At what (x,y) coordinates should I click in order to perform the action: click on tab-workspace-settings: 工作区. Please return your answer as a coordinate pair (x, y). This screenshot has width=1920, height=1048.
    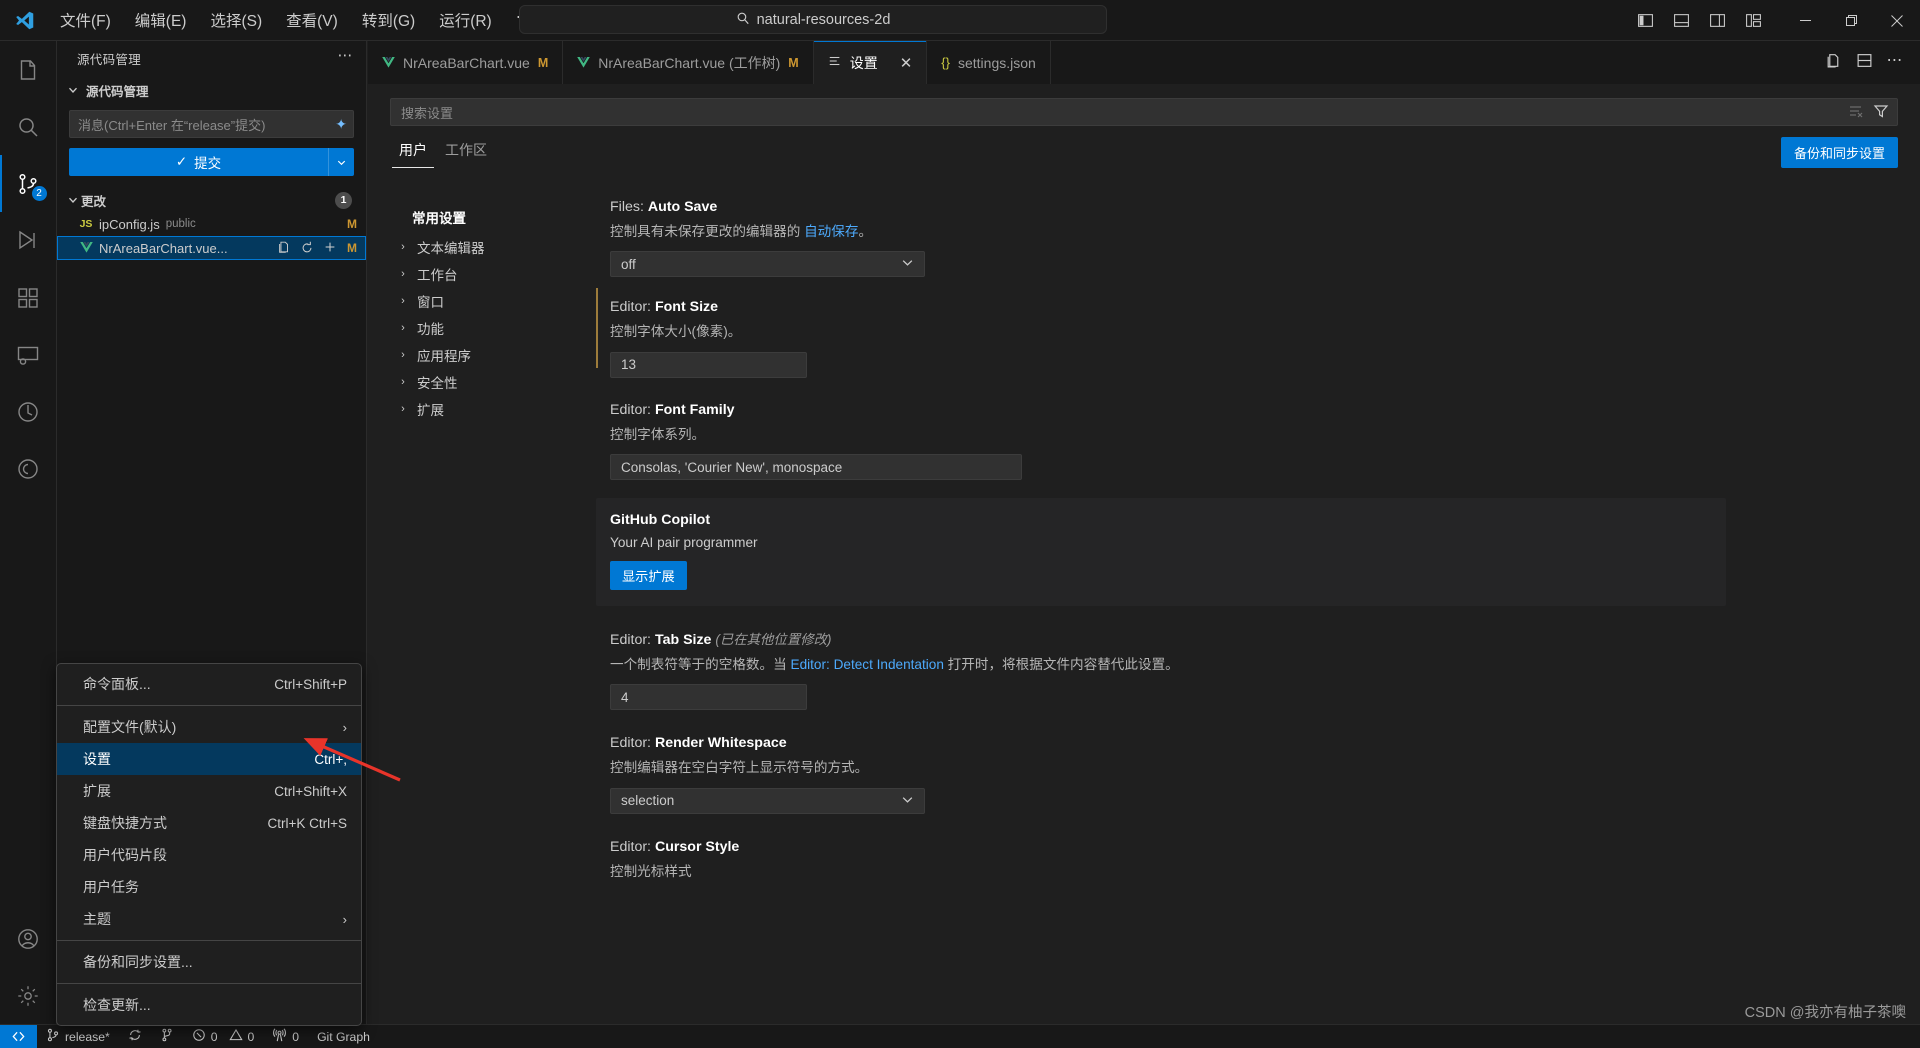
    Looking at the image, I should click on (466, 152).